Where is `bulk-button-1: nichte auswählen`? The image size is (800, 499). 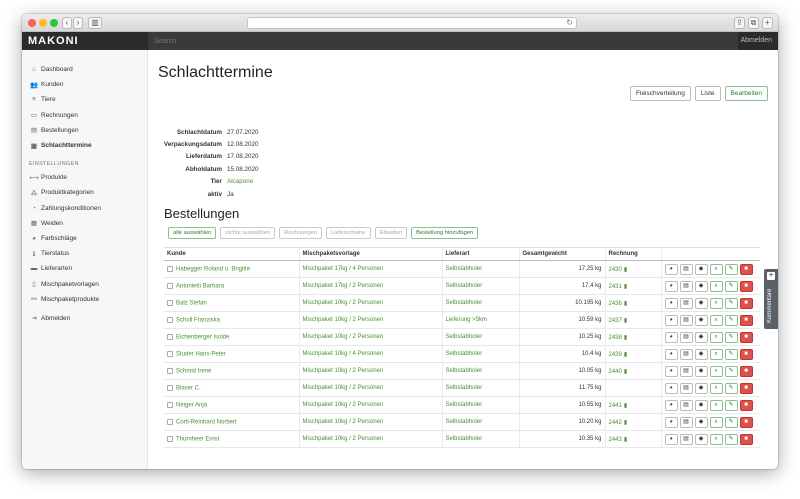 bulk-button-1: nichte auswählen is located at coordinates (248, 233).